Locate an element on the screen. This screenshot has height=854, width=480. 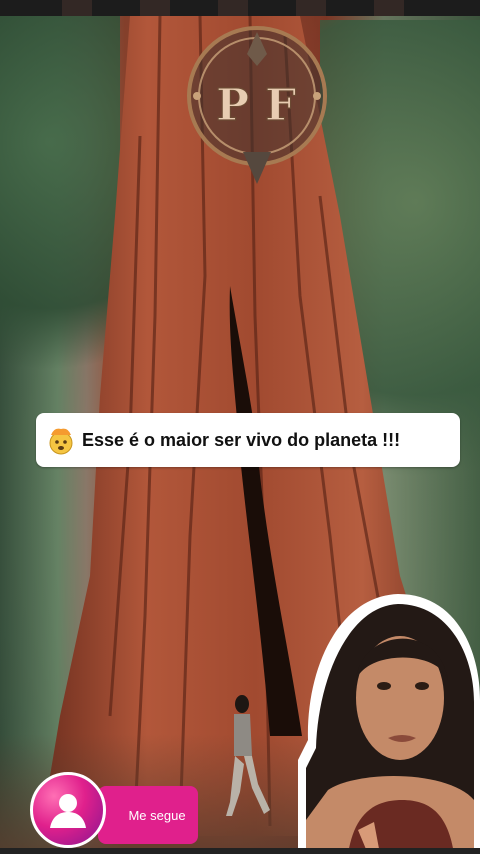
video-caption: Esse é o maior ser vivo do planeta !!! is located at coordinates (248, 440).